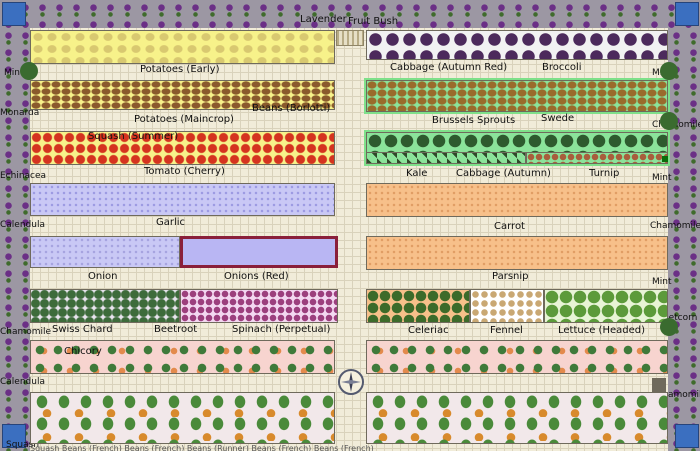 The image size is (700, 451). Describe the element at coordinates (22, 382) in the screenshot. I see `left-label-calendula-2: Calendula` at that location.